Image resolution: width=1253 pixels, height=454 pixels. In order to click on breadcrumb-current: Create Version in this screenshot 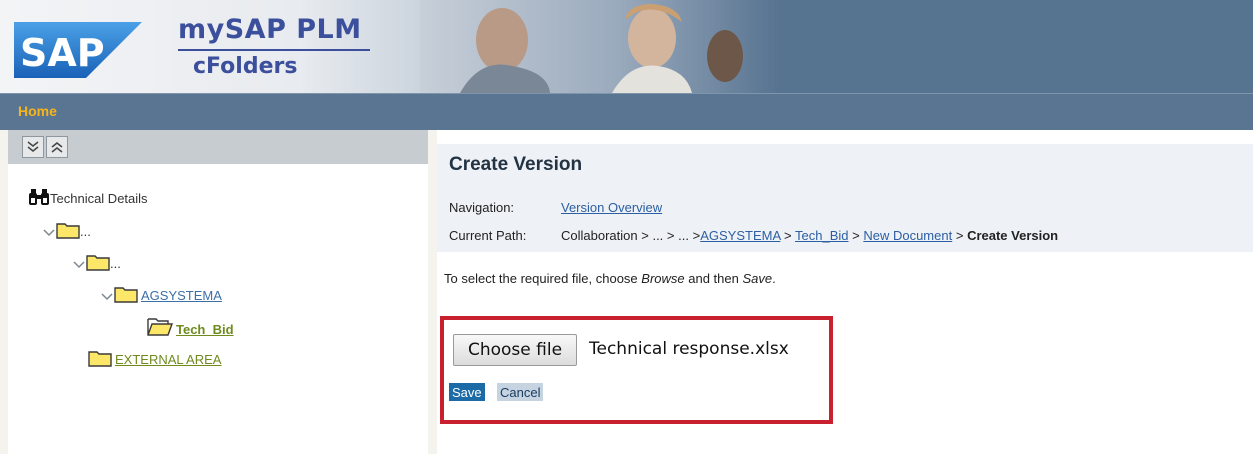, I will do `click(1013, 235)`.